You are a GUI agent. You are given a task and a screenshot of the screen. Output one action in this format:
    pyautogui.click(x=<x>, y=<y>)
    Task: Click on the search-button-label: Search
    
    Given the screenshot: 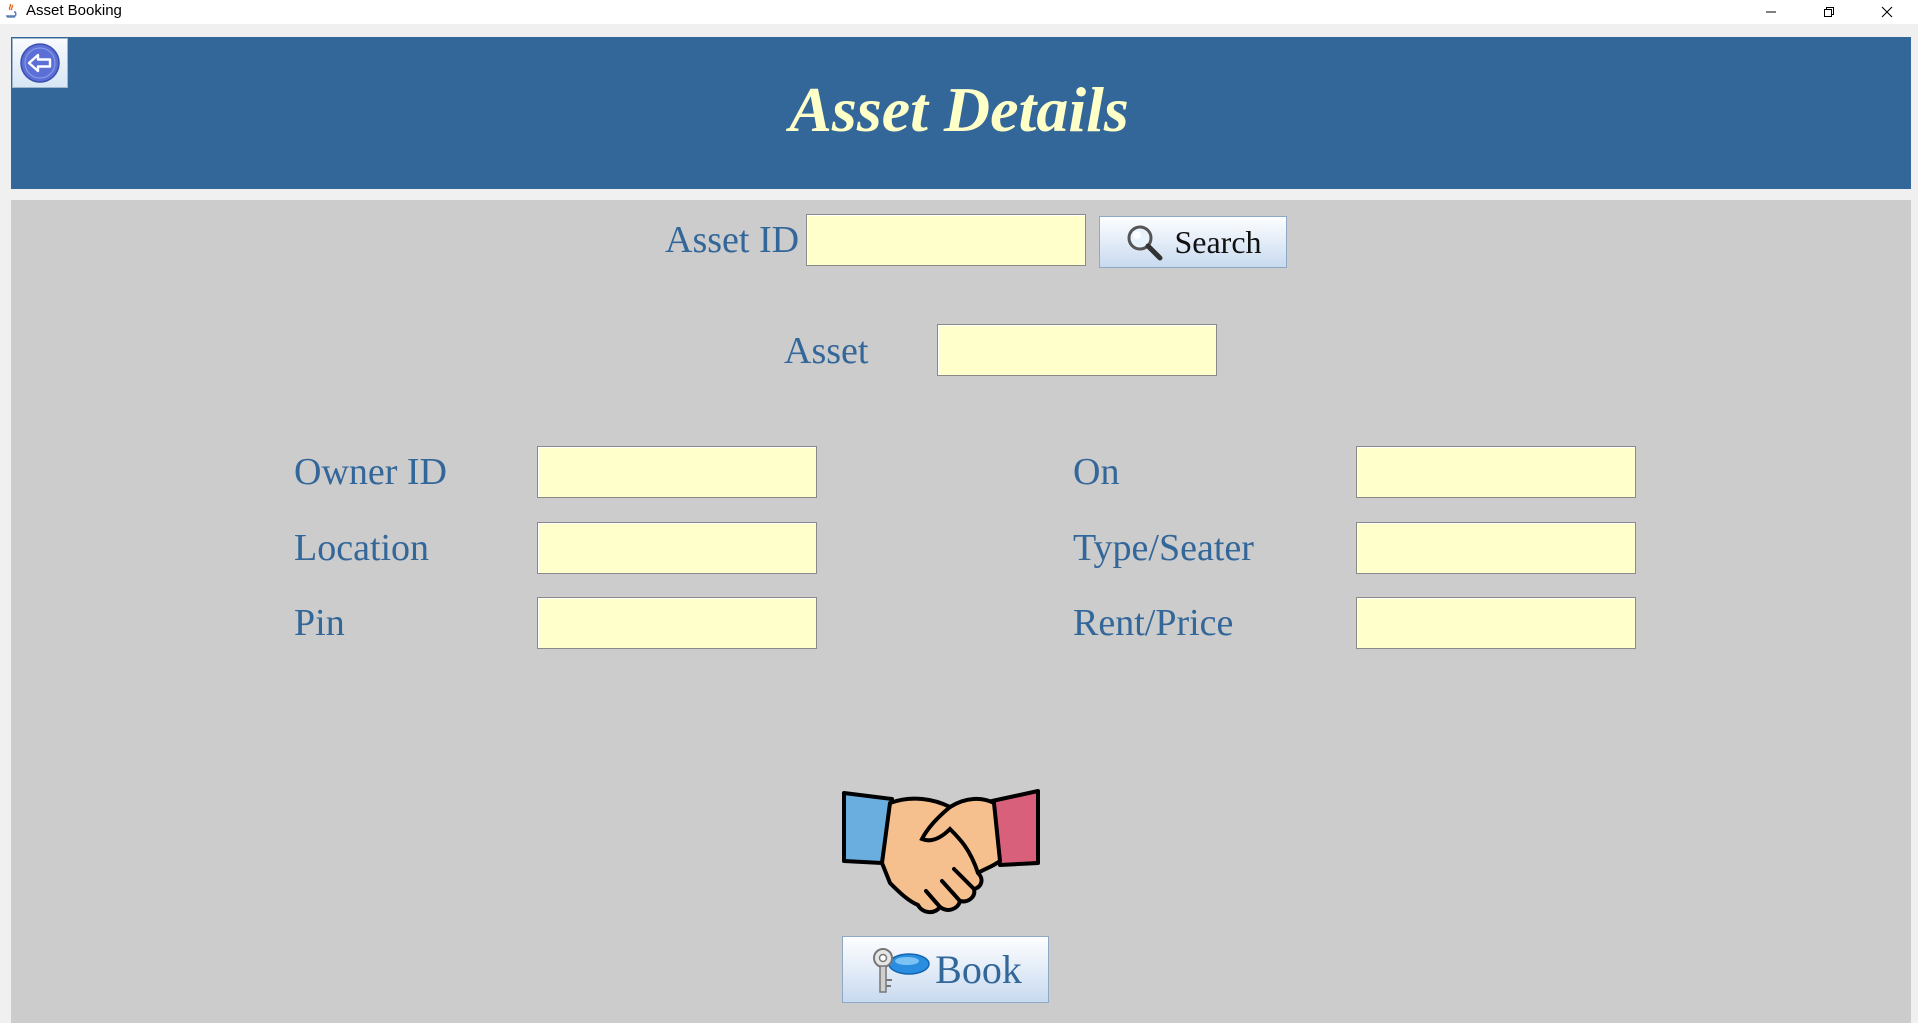 What is the action you would take?
    pyautogui.click(x=1218, y=241)
    